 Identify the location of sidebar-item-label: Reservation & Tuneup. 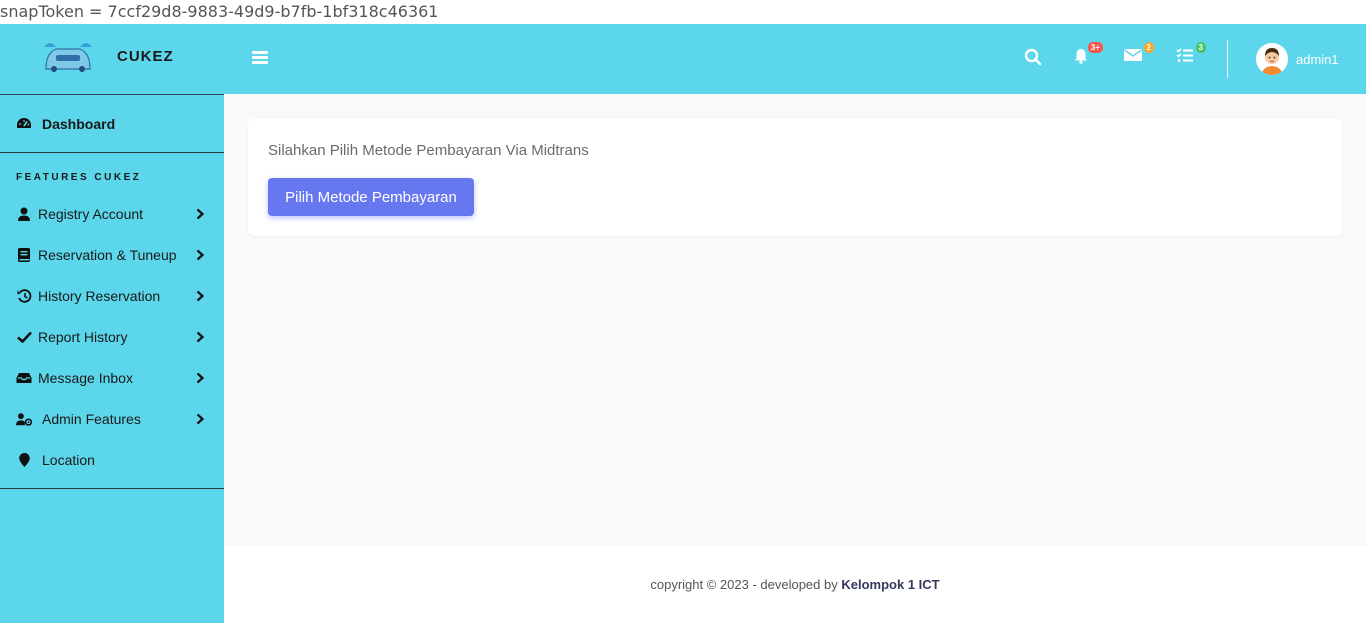
(107, 255).